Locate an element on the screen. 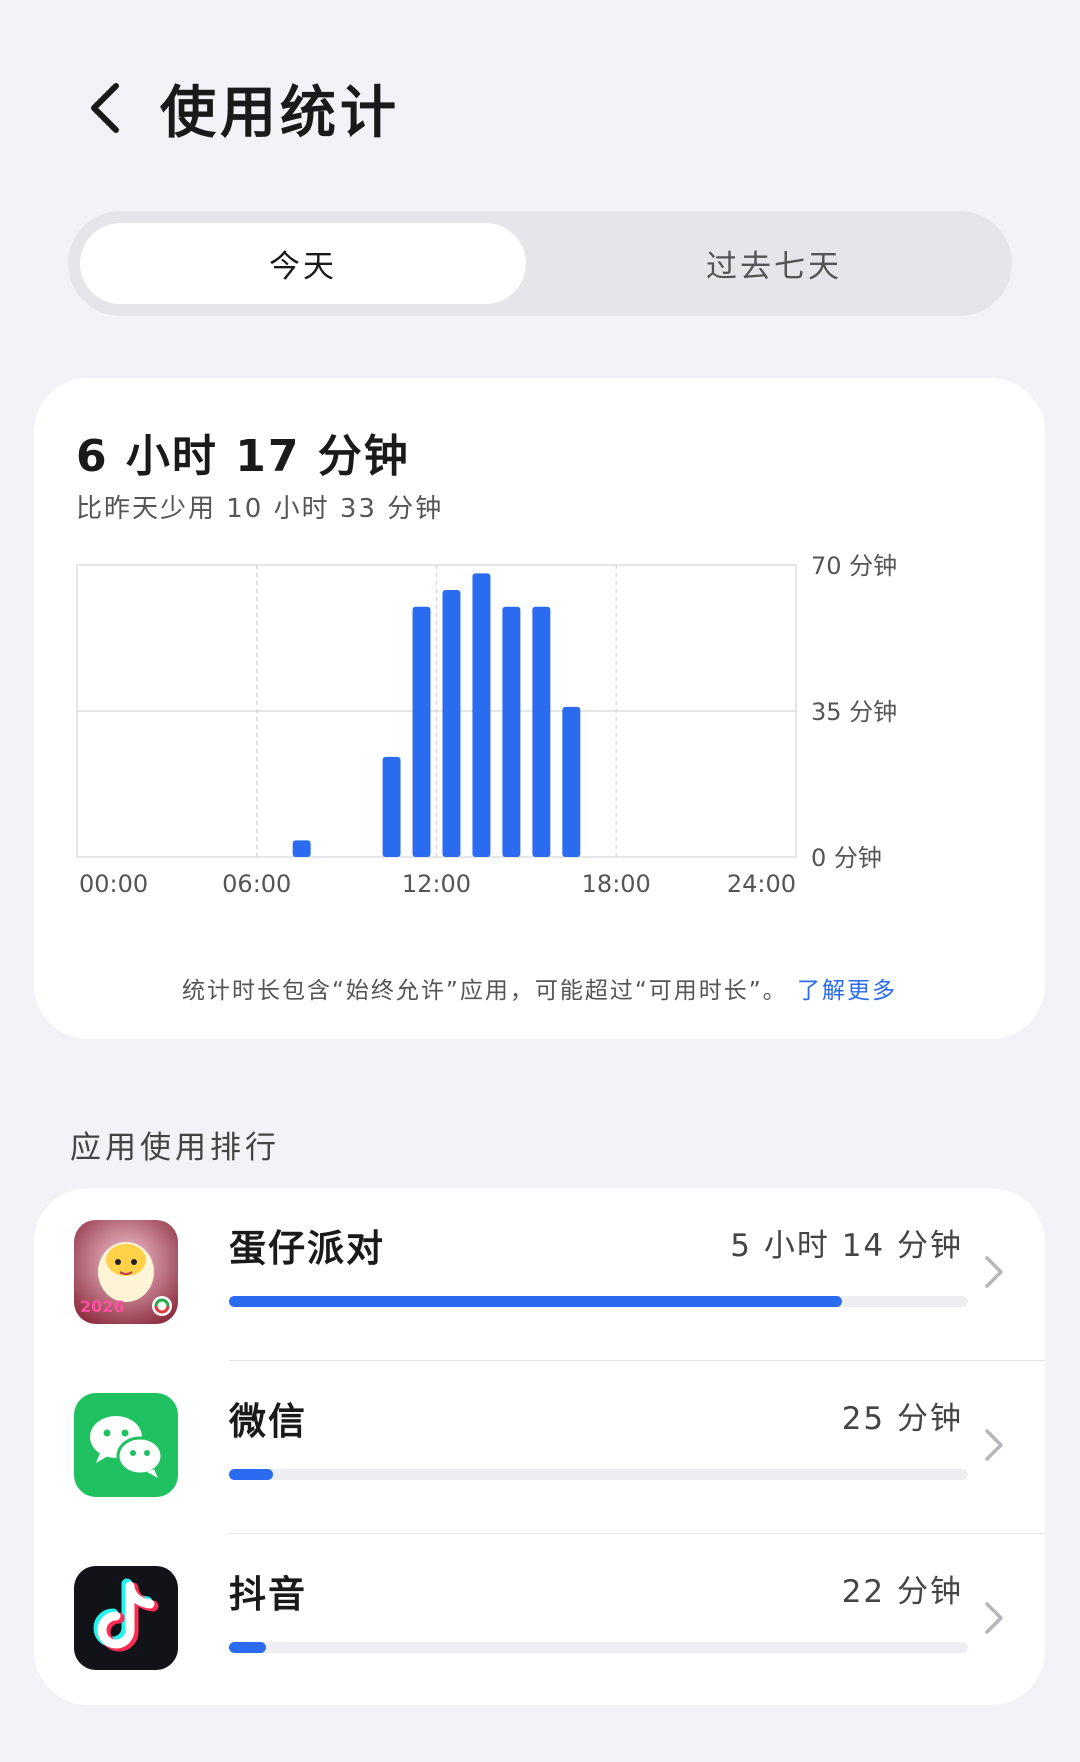 Image resolution: width=1080 pixels, height=1762 pixels. chart-x-tick-label: 06:00 is located at coordinates (256, 884).